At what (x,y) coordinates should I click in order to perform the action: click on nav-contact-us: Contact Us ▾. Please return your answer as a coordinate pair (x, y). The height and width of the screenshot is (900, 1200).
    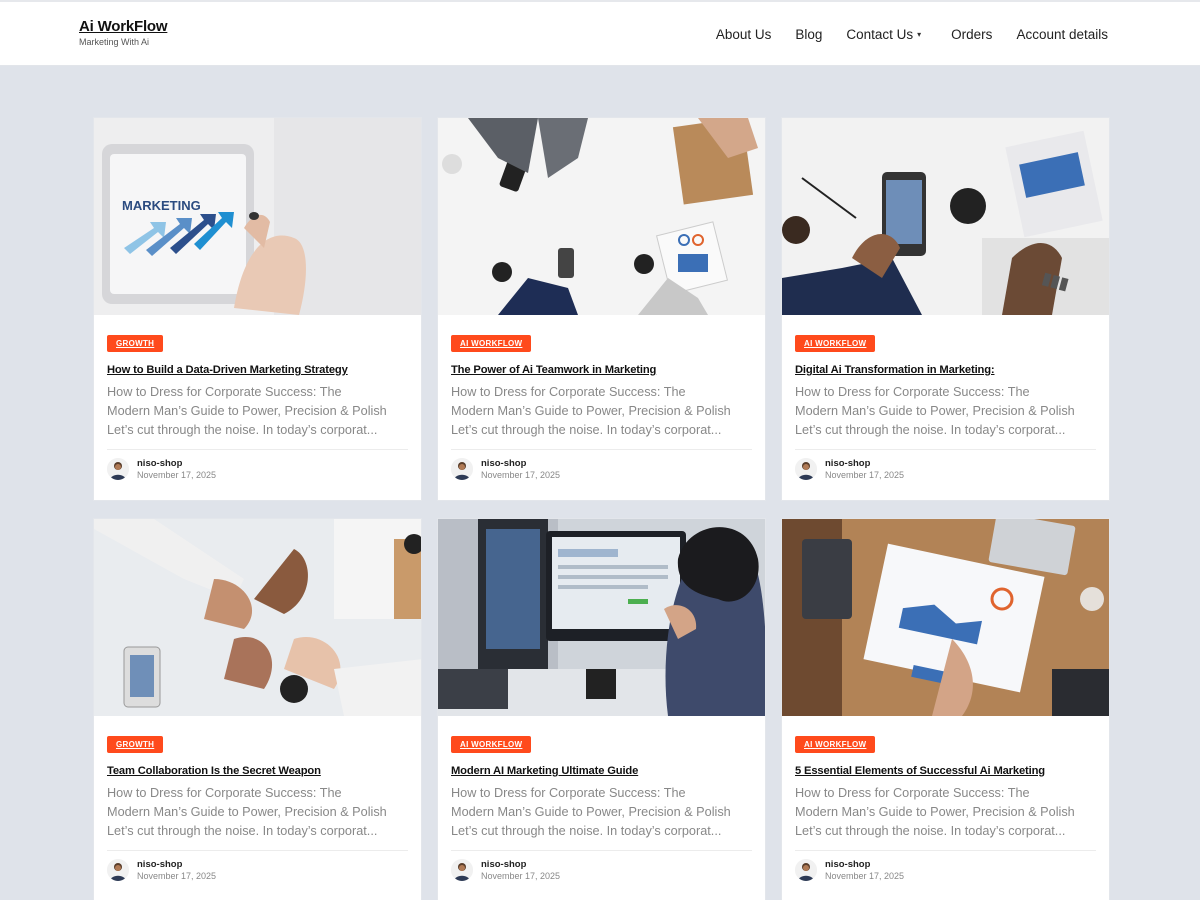
    Looking at the image, I should click on (883, 34).